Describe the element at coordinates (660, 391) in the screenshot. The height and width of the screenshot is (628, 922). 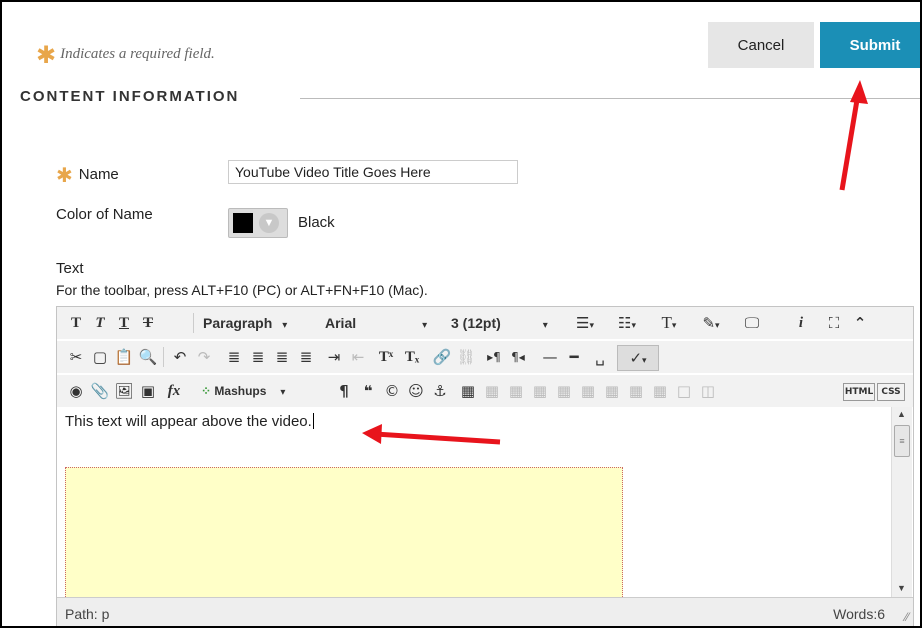
I see `delete-col-icon: ▦` at that location.